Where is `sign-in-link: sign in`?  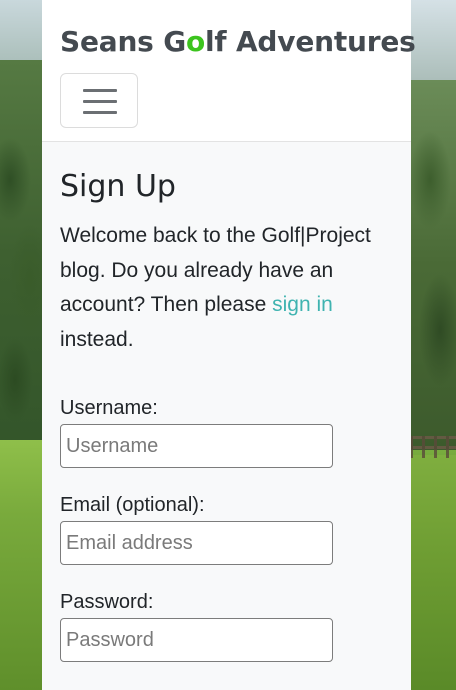 sign-in-link: sign in is located at coordinates (302, 304).